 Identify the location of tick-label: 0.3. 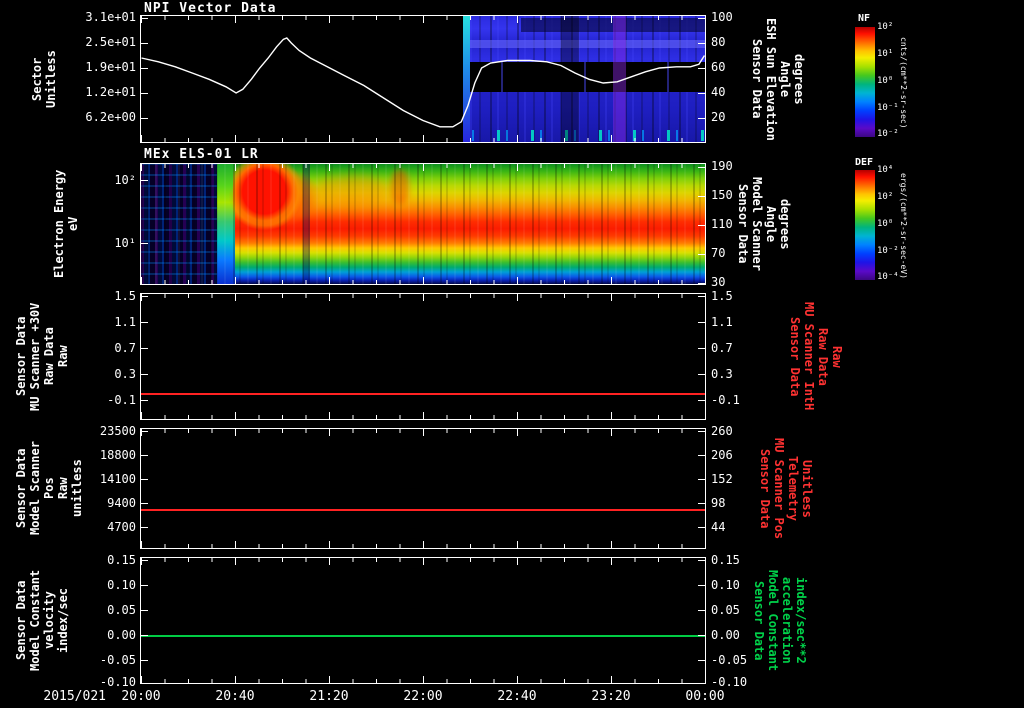
(722, 374).